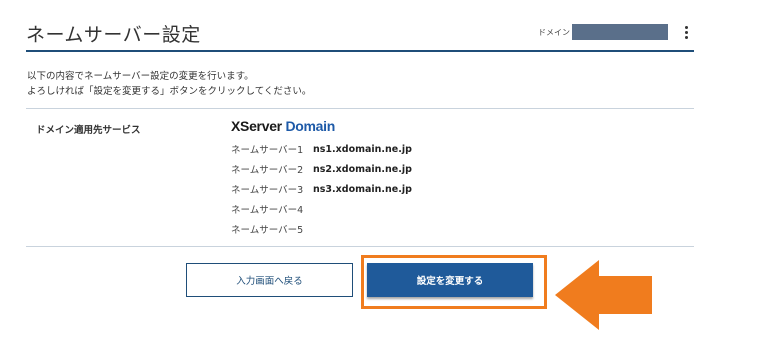 Image resolution: width=780 pixels, height=346 pixels. I want to click on kebab-menu-icon, so click(686, 32).